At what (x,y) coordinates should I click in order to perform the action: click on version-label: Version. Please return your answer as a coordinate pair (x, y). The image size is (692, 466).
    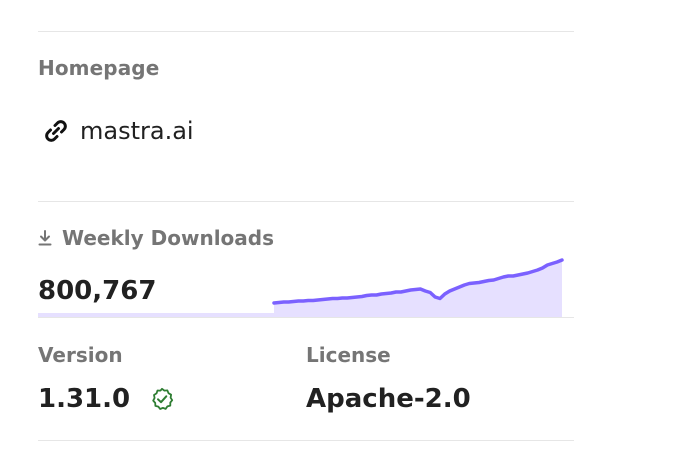
    Looking at the image, I should click on (80, 355).